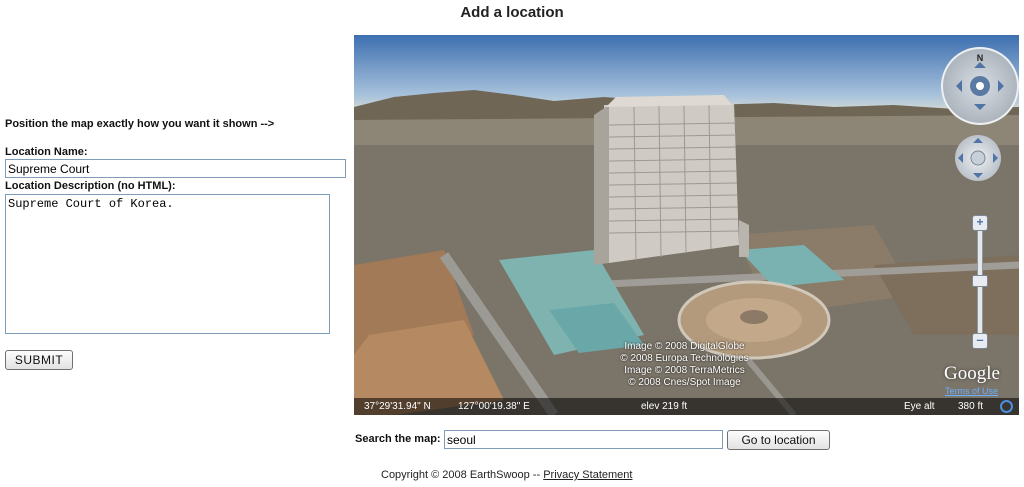 The width and height of the screenshot is (1024, 487). I want to click on submit-button: SUBMIT, so click(39, 360).